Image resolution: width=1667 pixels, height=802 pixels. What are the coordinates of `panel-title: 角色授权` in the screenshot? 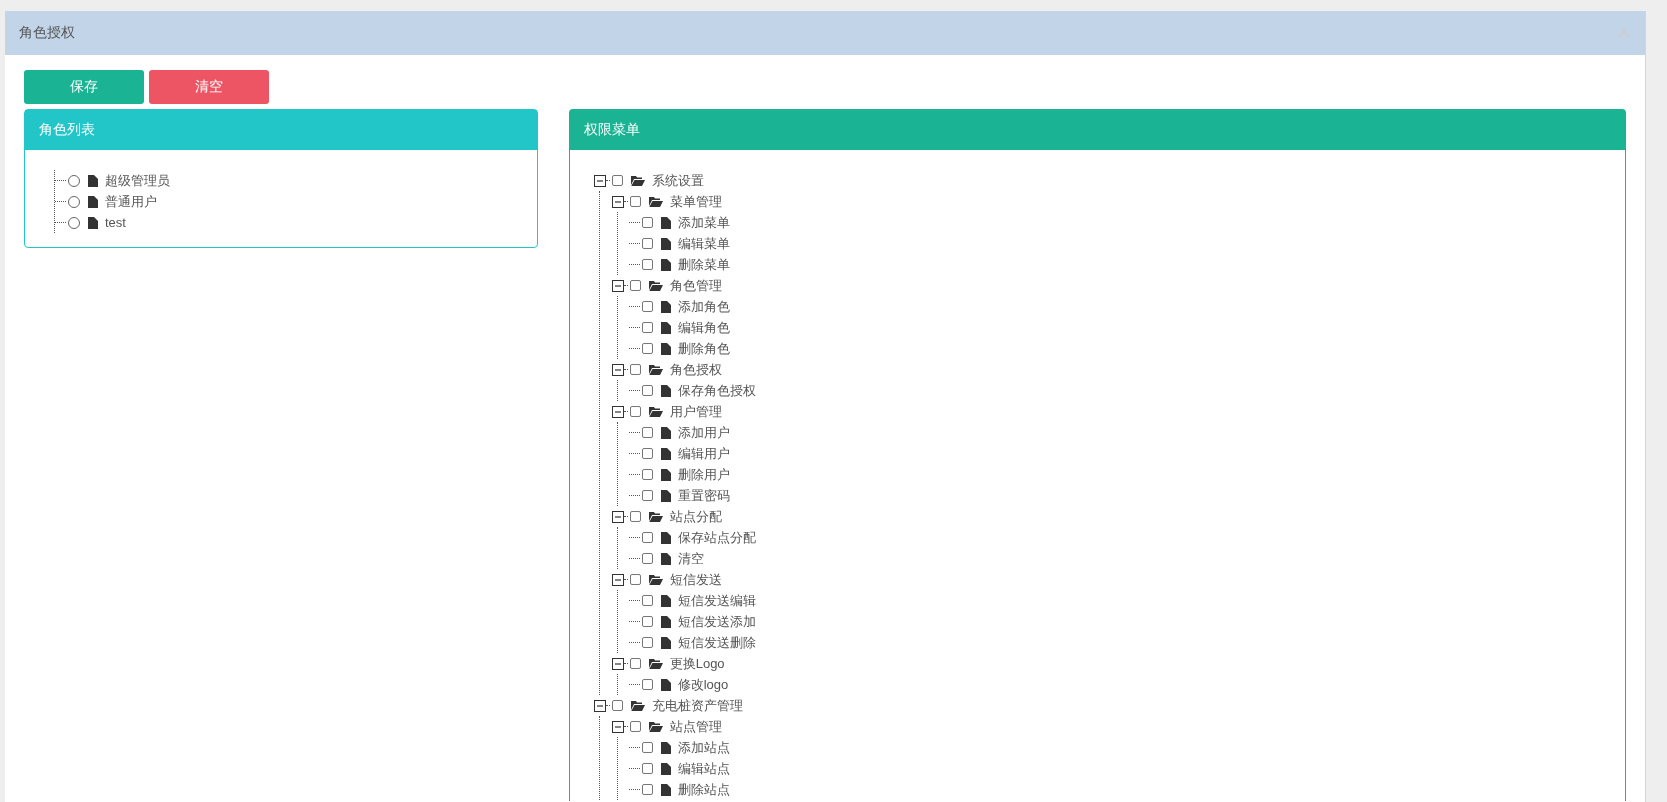 It's located at (47, 33).